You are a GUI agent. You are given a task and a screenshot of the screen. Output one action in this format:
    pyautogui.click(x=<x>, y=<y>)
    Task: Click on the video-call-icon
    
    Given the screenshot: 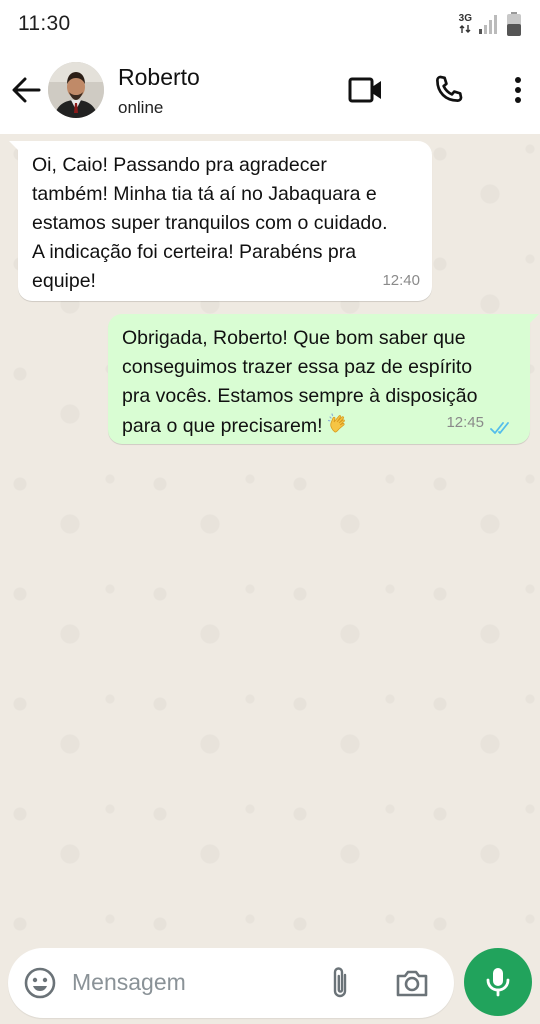 What is the action you would take?
    pyautogui.click(x=364, y=90)
    